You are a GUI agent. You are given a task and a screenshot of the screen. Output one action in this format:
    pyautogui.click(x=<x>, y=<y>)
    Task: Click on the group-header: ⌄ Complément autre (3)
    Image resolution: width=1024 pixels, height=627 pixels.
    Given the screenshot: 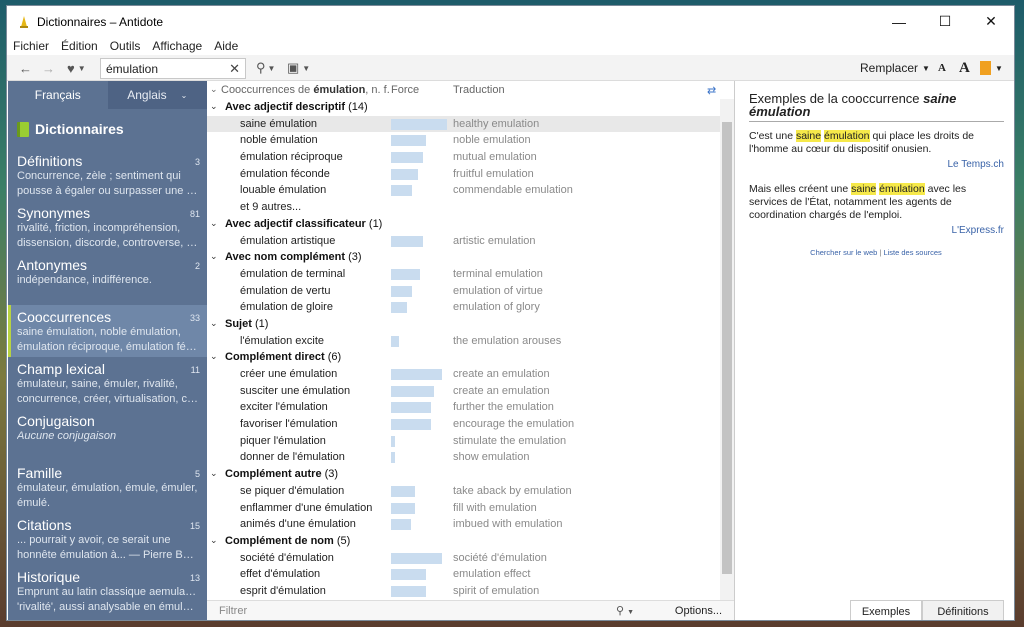 What is the action you would take?
    pyautogui.click(x=464, y=474)
    